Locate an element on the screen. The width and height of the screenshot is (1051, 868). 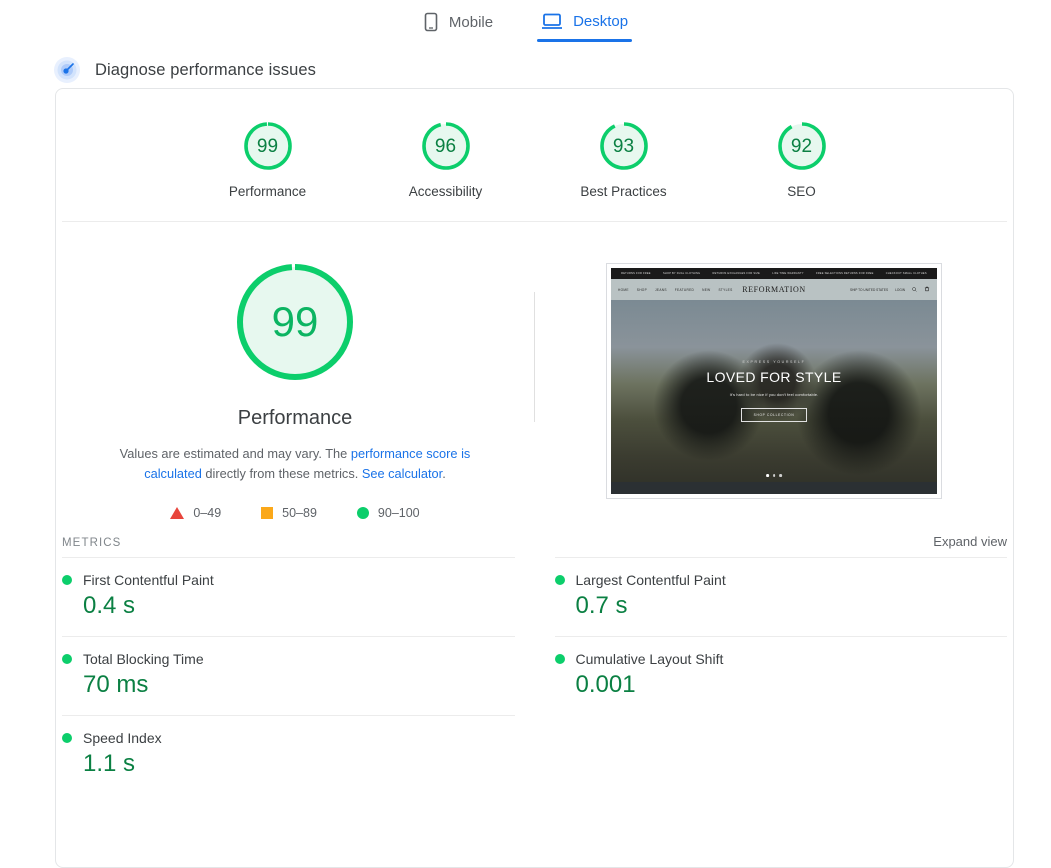
gauge-performance-score: 99 is located at coordinates (267, 146).